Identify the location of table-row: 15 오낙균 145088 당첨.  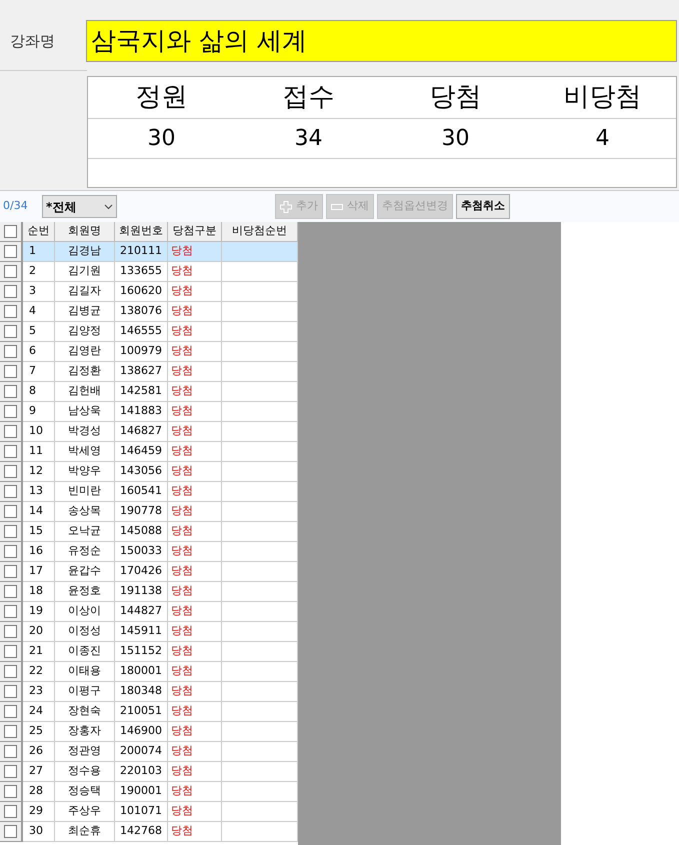
(149, 532).